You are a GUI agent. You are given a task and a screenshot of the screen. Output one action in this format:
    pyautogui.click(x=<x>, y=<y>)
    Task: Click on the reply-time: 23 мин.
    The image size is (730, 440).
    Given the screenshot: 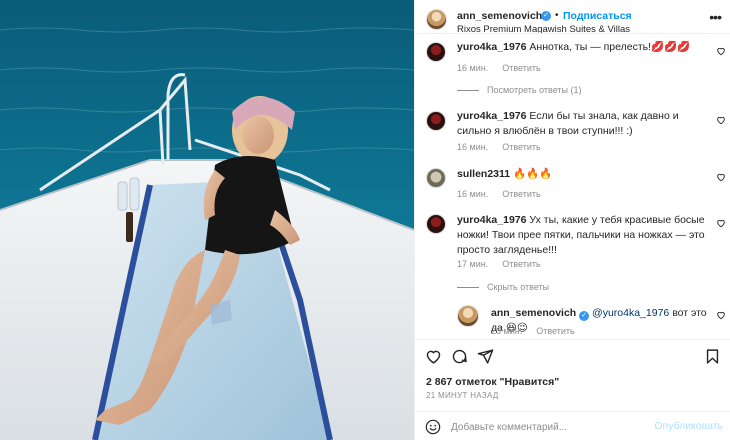 What is the action you would take?
    pyautogui.click(x=507, y=331)
    